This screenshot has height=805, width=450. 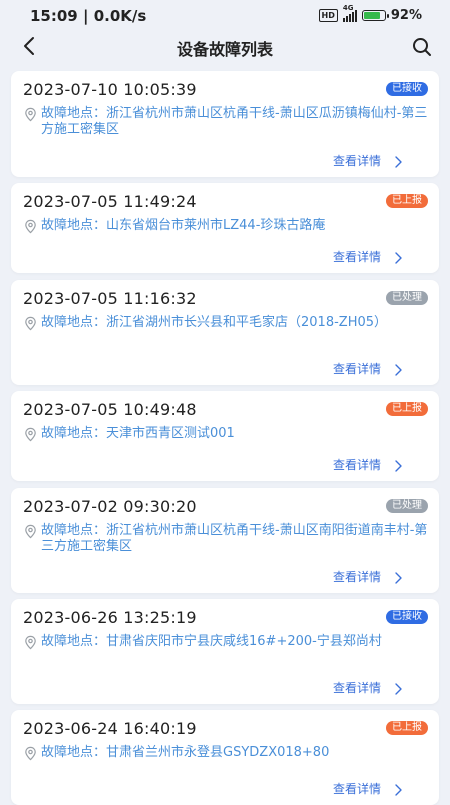 What do you see at coordinates (349, 13) in the screenshot?
I see `signal-icon: 4G` at bounding box center [349, 13].